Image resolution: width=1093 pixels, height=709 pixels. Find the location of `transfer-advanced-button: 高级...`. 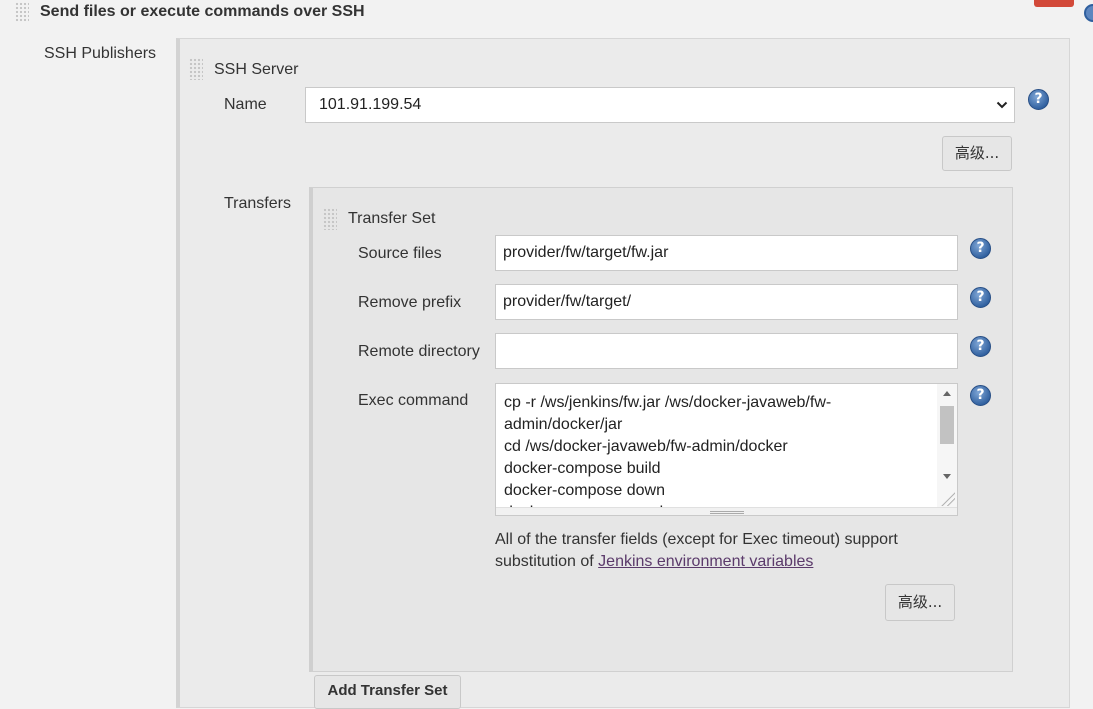

transfer-advanced-button: 高级... is located at coordinates (920, 602).